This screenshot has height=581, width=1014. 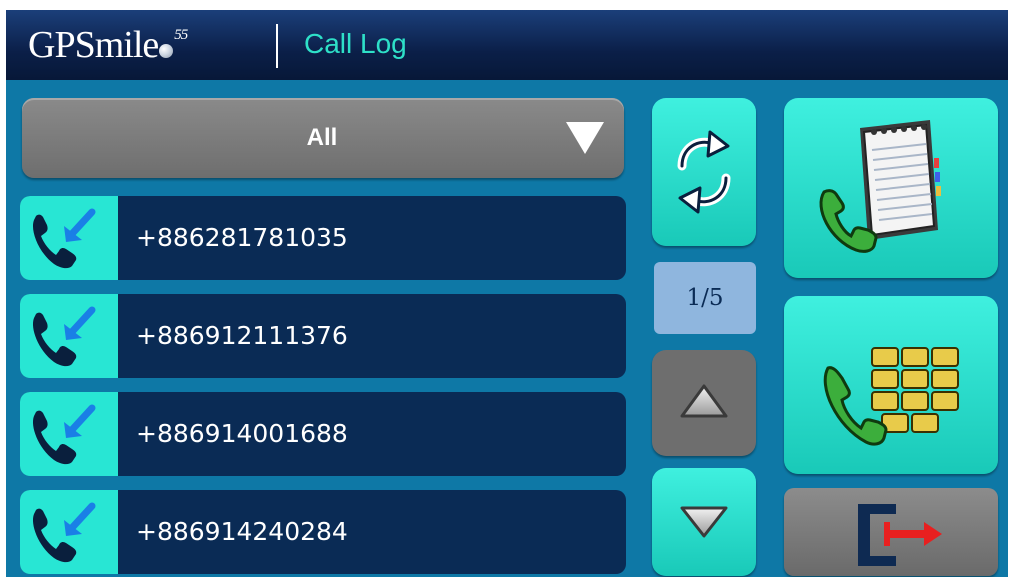 I want to click on phone-number: +886281781035, so click(x=242, y=237).